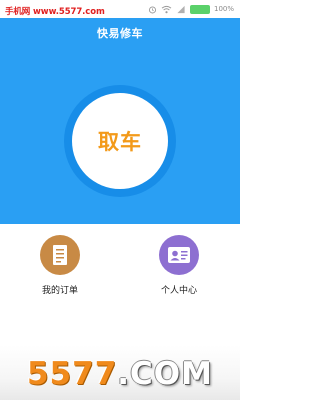 Image resolution: width=320 pixels, height=400 pixels. Describe the element at coordinates (72, 374) in the screenshot. I see `watermark-number: 5577` at that location.